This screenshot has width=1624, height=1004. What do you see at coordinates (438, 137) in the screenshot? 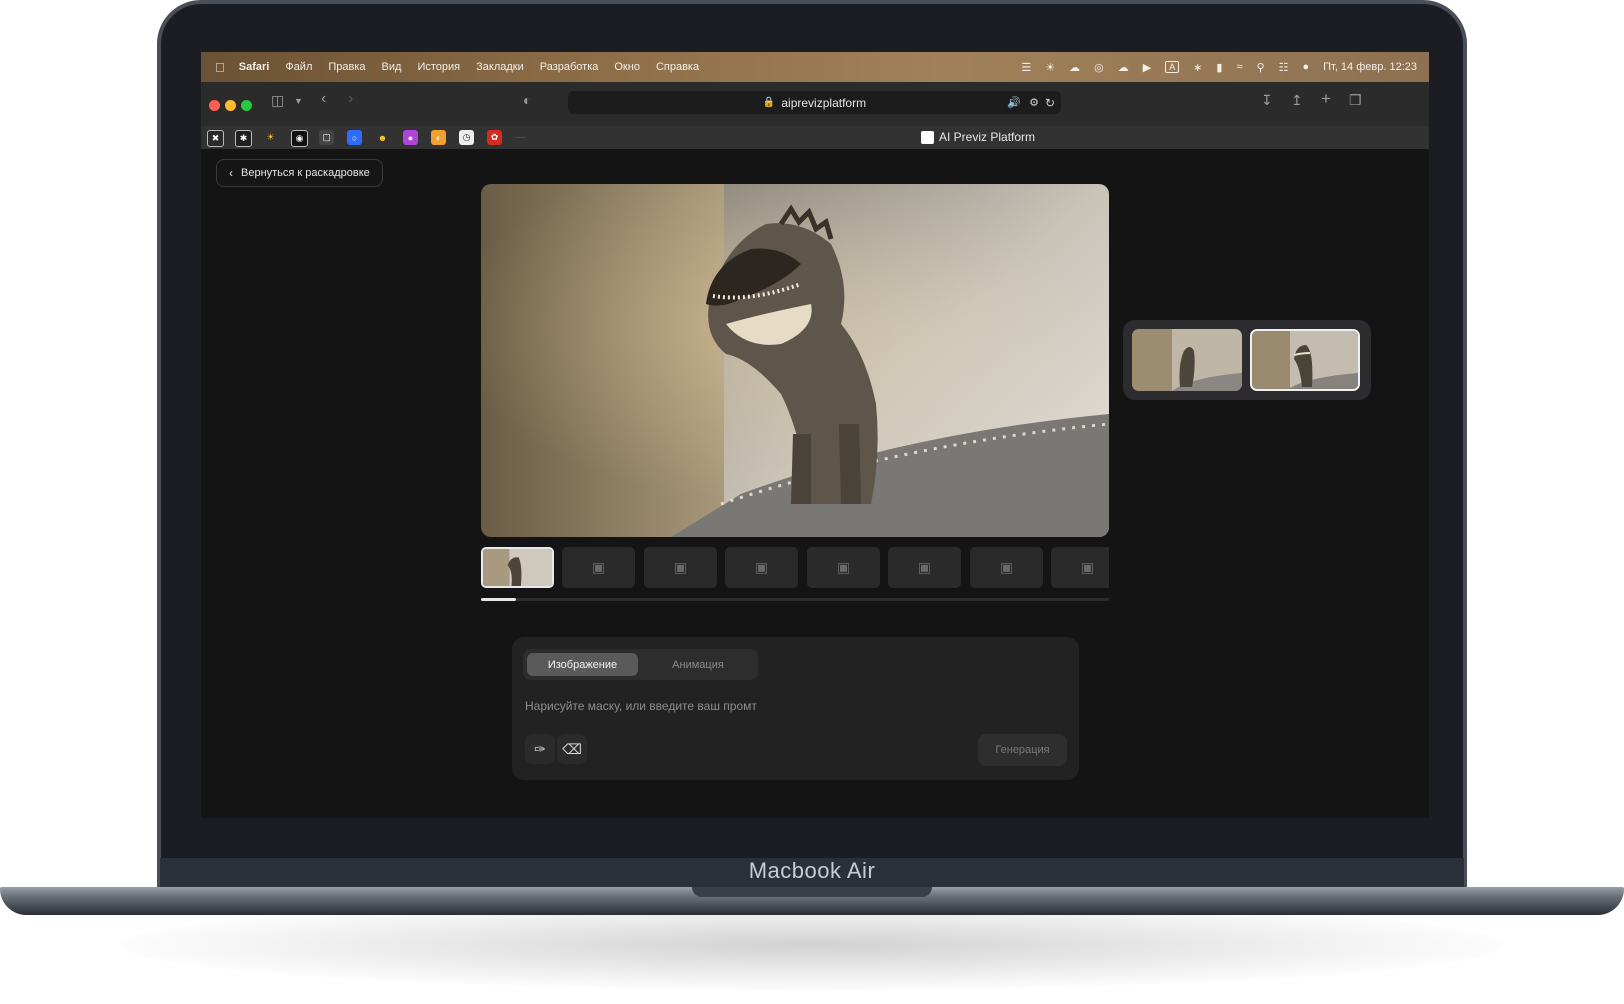
I see `gradient-app-icon: ◐` at bounding box center [438, 137].